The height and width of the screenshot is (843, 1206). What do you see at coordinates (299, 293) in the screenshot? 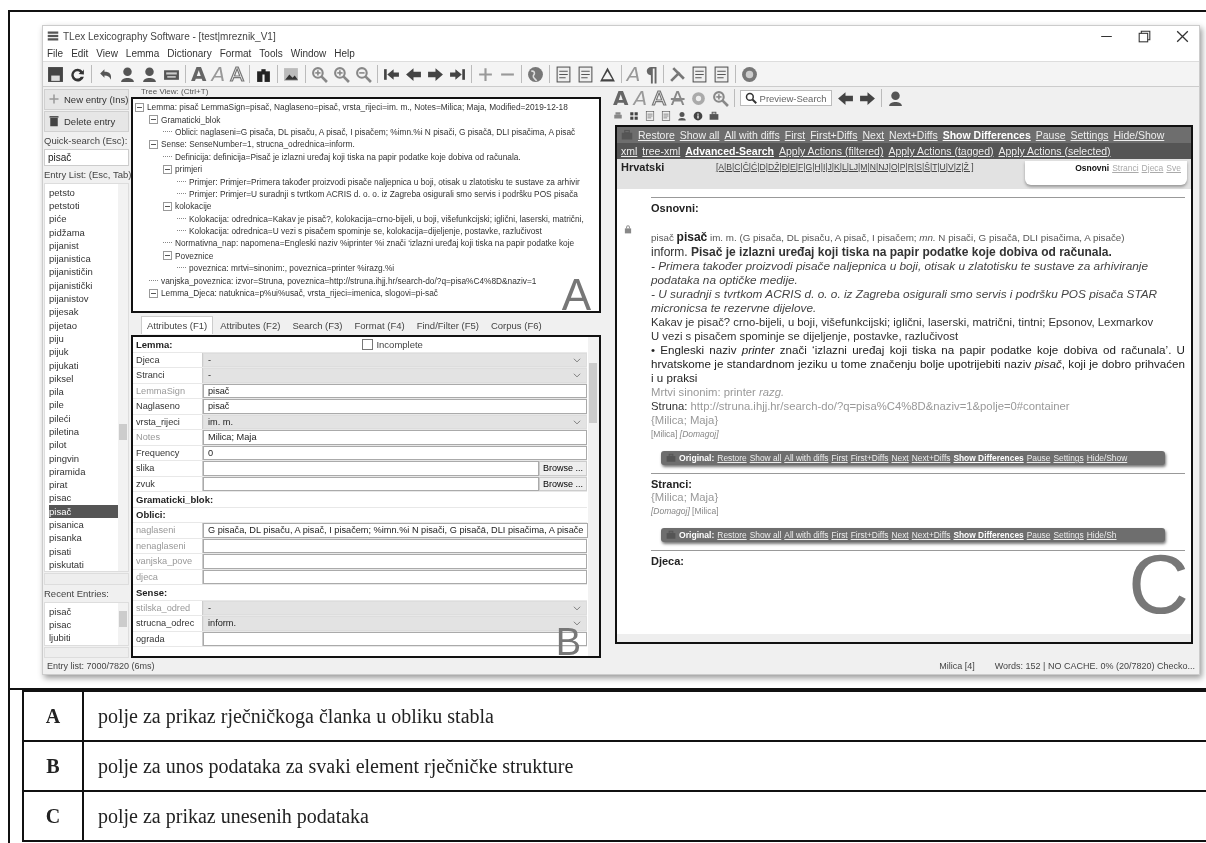
I see `tree-node-label: Lemma_Djeca: natuknica=p%ui%usač, vrsta_rijeci=imenica, slogovi=pi-sač` at bounding box center [299, 293].